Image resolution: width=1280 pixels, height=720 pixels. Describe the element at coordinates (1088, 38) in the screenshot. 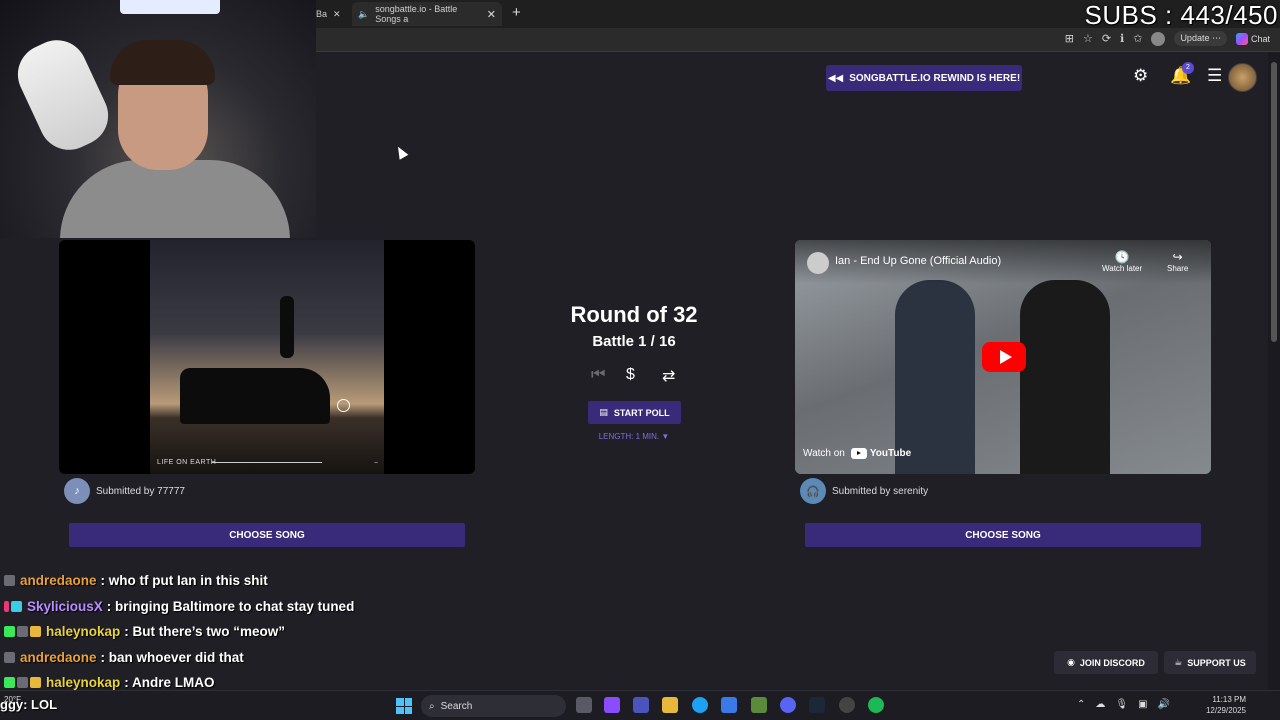

I see `favorite-star-icon: ☆` at that location.